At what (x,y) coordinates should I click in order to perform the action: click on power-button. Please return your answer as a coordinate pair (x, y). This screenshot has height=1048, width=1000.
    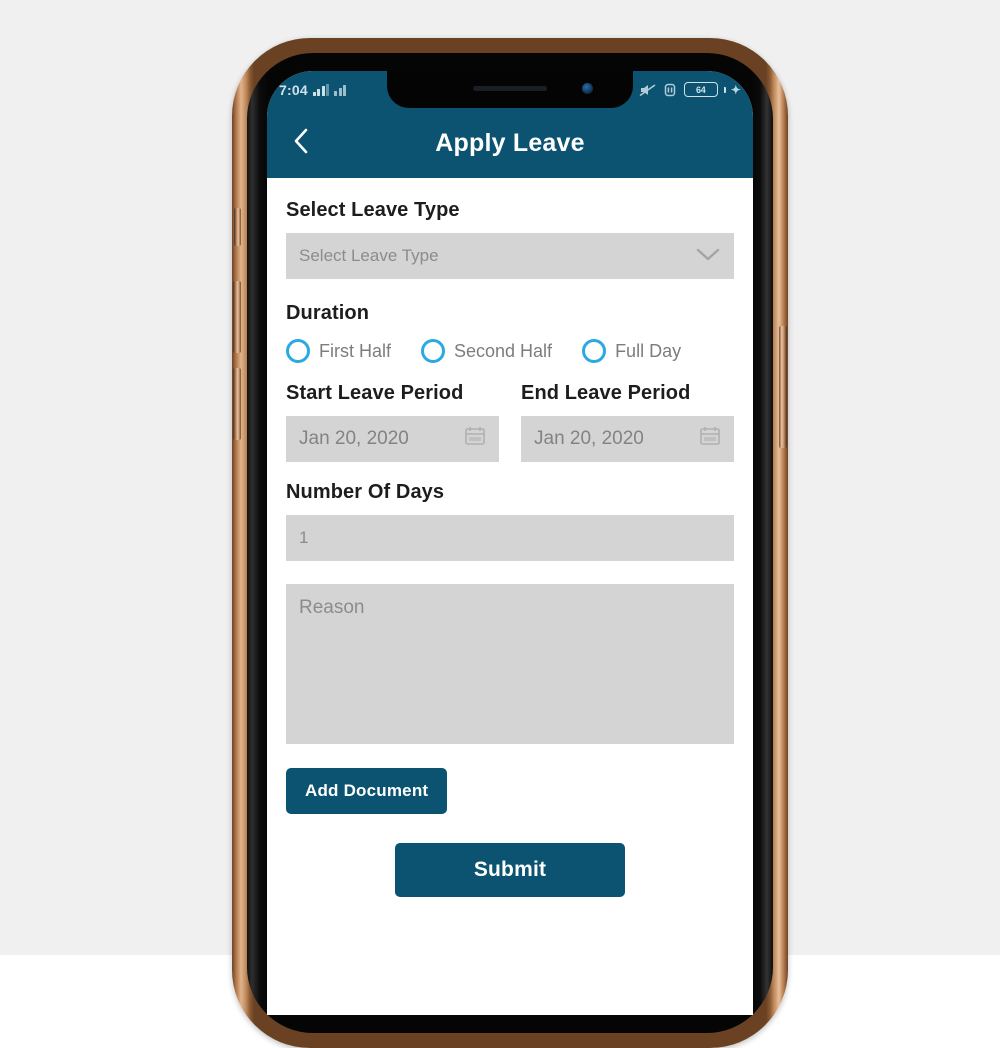
    Looking at the image, I should click on (783, 387).